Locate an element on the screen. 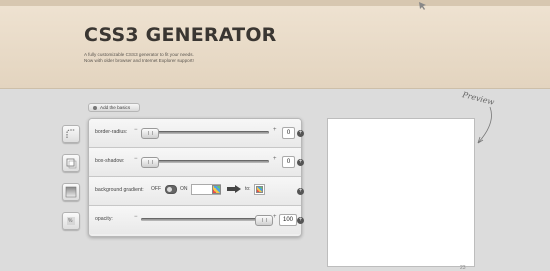 The image size is (550, 271). background-gradient-label: background gradient: is located at coordinates (119, 190).